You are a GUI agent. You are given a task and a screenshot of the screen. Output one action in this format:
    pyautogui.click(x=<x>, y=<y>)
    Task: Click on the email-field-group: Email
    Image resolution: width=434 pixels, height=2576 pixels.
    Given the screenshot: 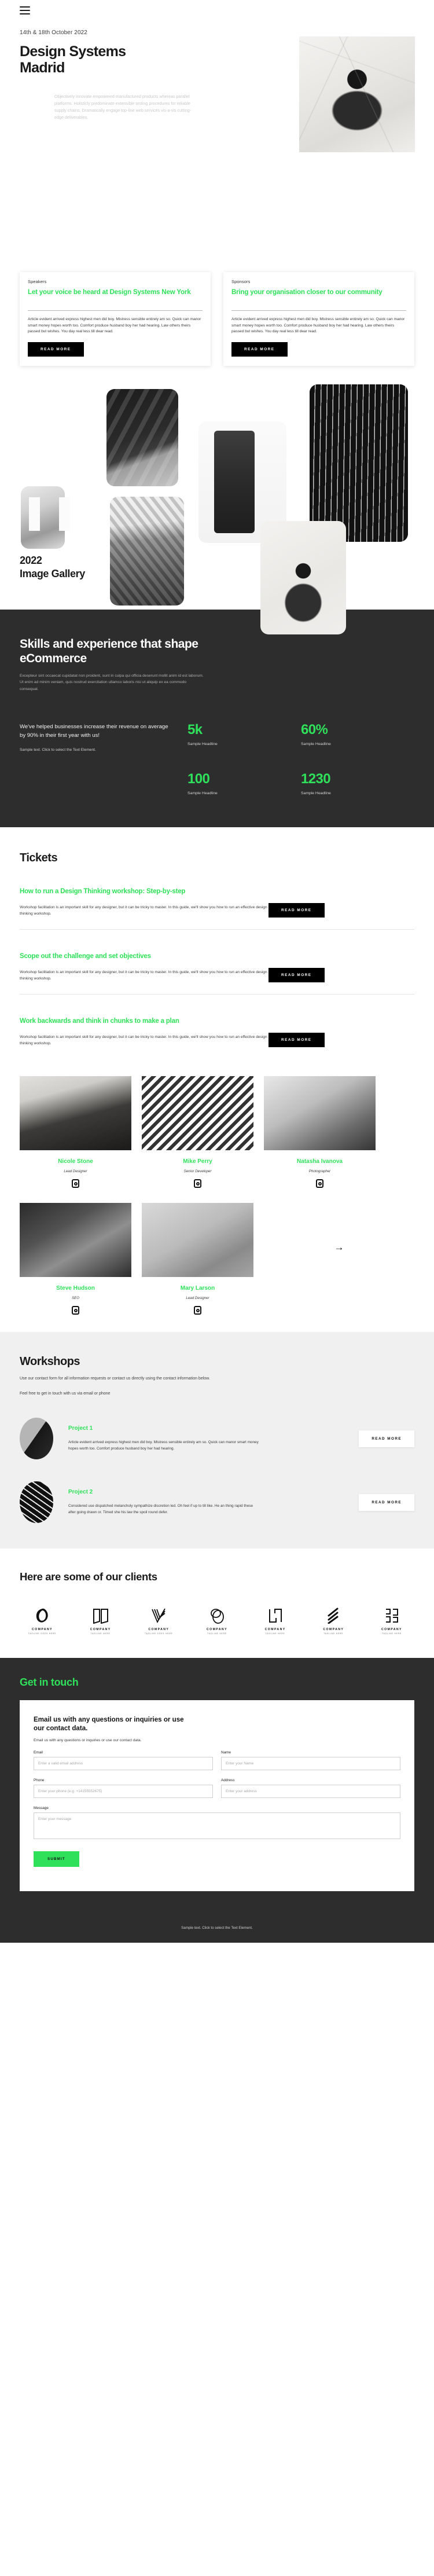 What is the action you would take?
    pyautogui.click(x=123, y=1760)
    